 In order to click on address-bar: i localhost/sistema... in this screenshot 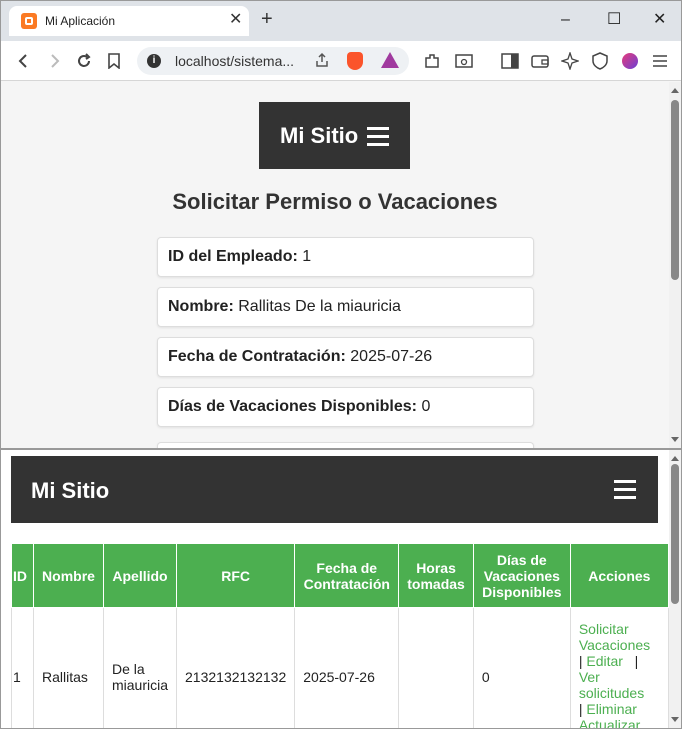, I will do `click(273, 61)`.